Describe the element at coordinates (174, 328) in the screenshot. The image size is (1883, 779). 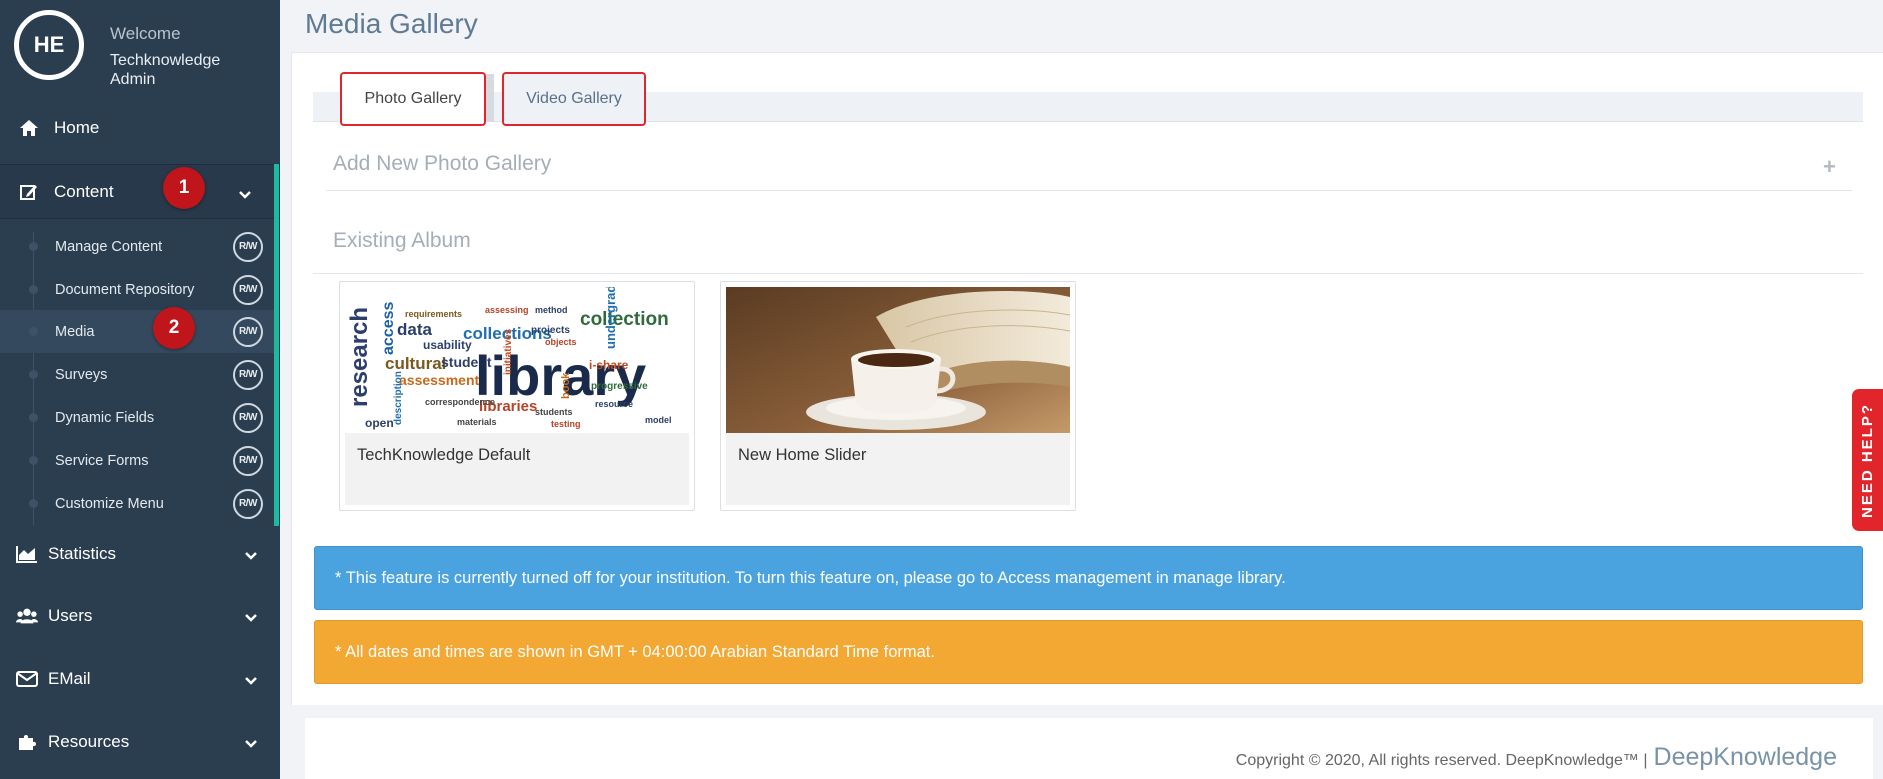
I see `step-badge-2: 2` at that location.